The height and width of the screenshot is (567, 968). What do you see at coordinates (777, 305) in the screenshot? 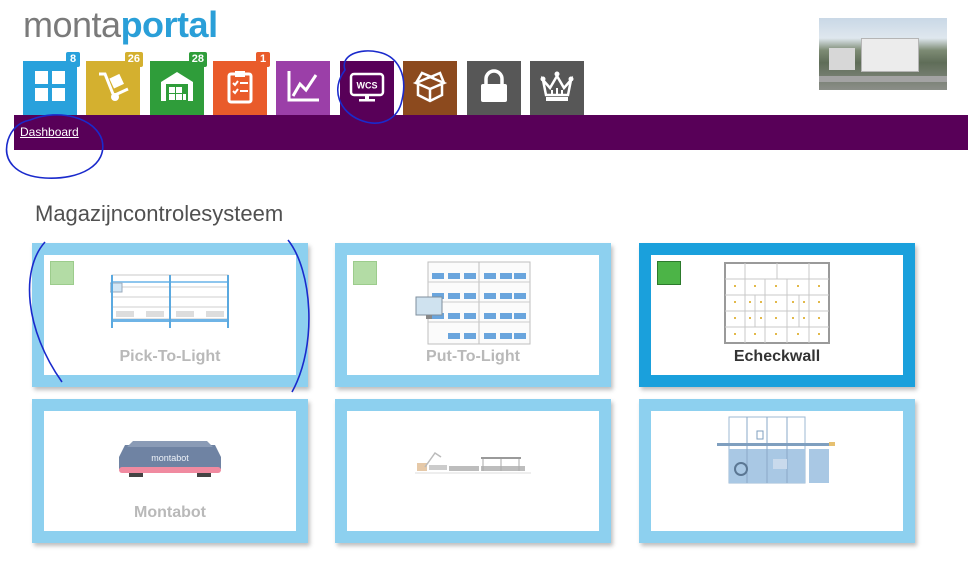
I see `echeckwall-illustration` at bounding box center [777, 305].